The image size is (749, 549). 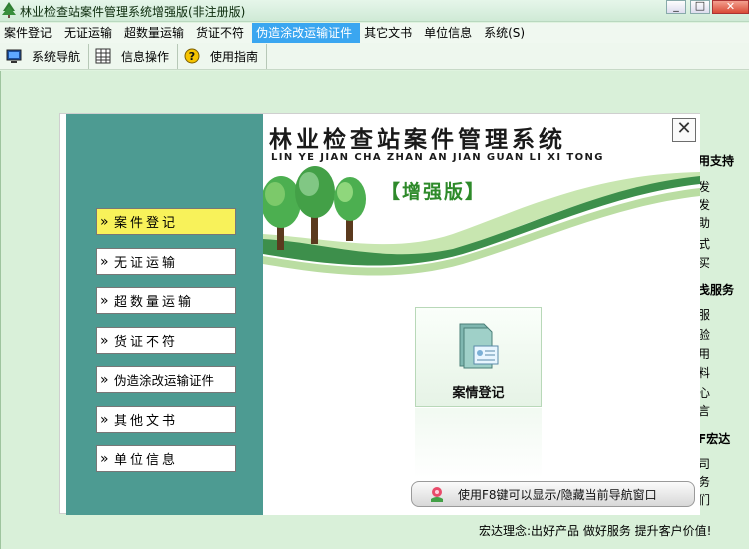 I want to click on system-title: 林业检查站案件管理系统, so click(x=417, y=139).